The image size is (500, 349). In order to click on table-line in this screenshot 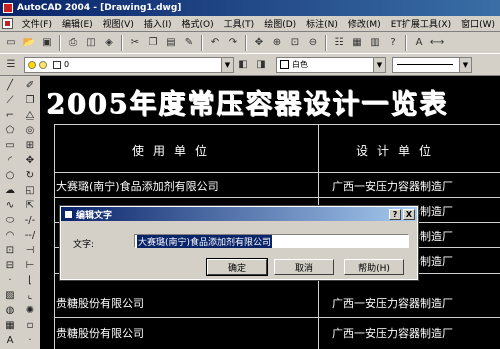, I will do `click(277, 197)`.